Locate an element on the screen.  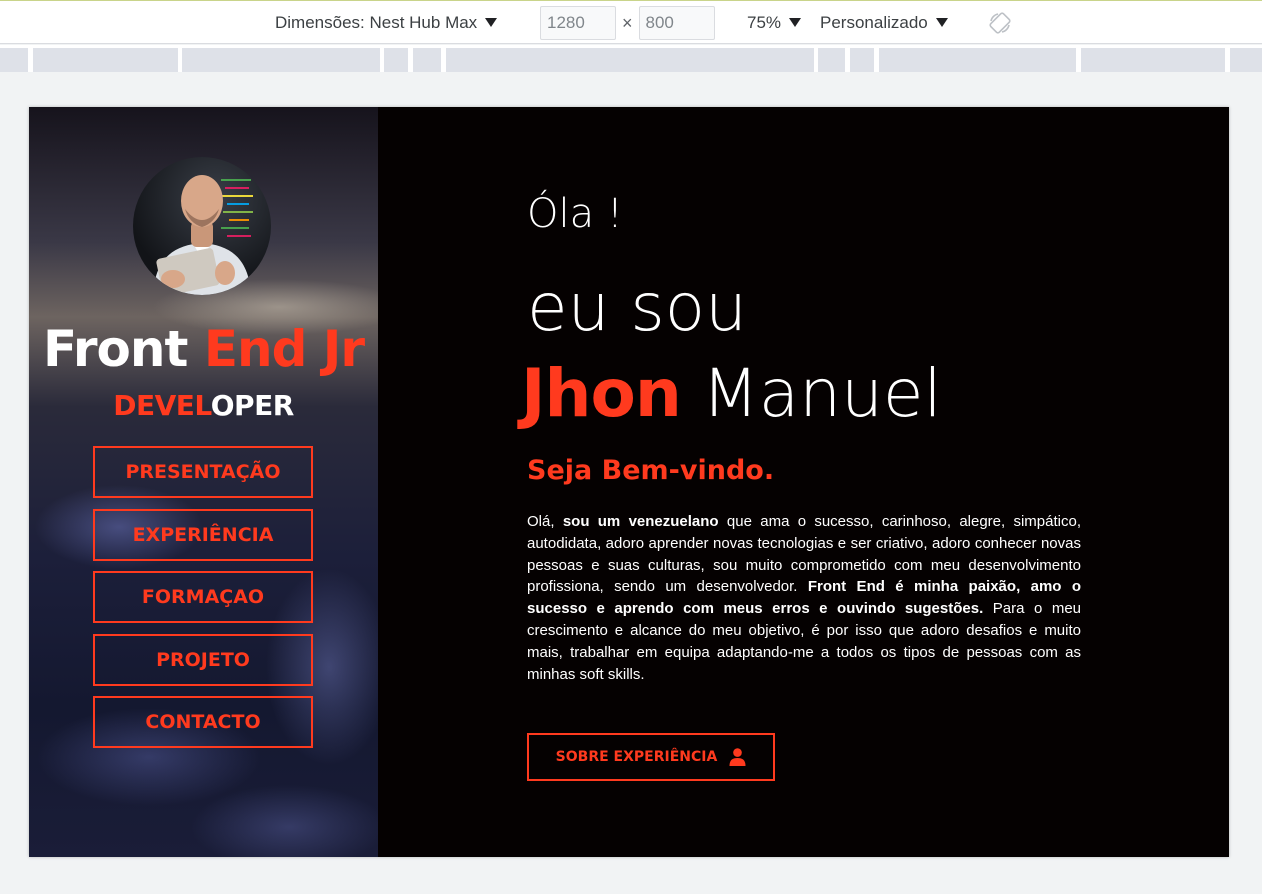
brand-title-front: Front is located at coordinates (115, 349).